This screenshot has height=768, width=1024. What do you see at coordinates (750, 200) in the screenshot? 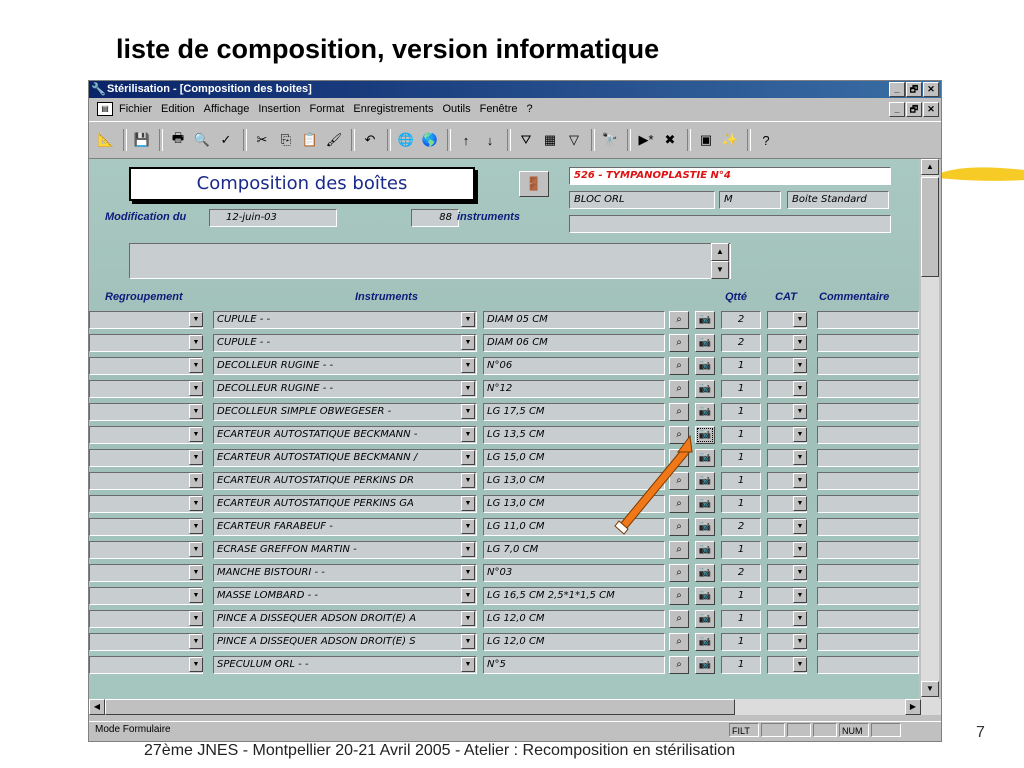
I see `size-field: M` at bounding box center [750, 200].